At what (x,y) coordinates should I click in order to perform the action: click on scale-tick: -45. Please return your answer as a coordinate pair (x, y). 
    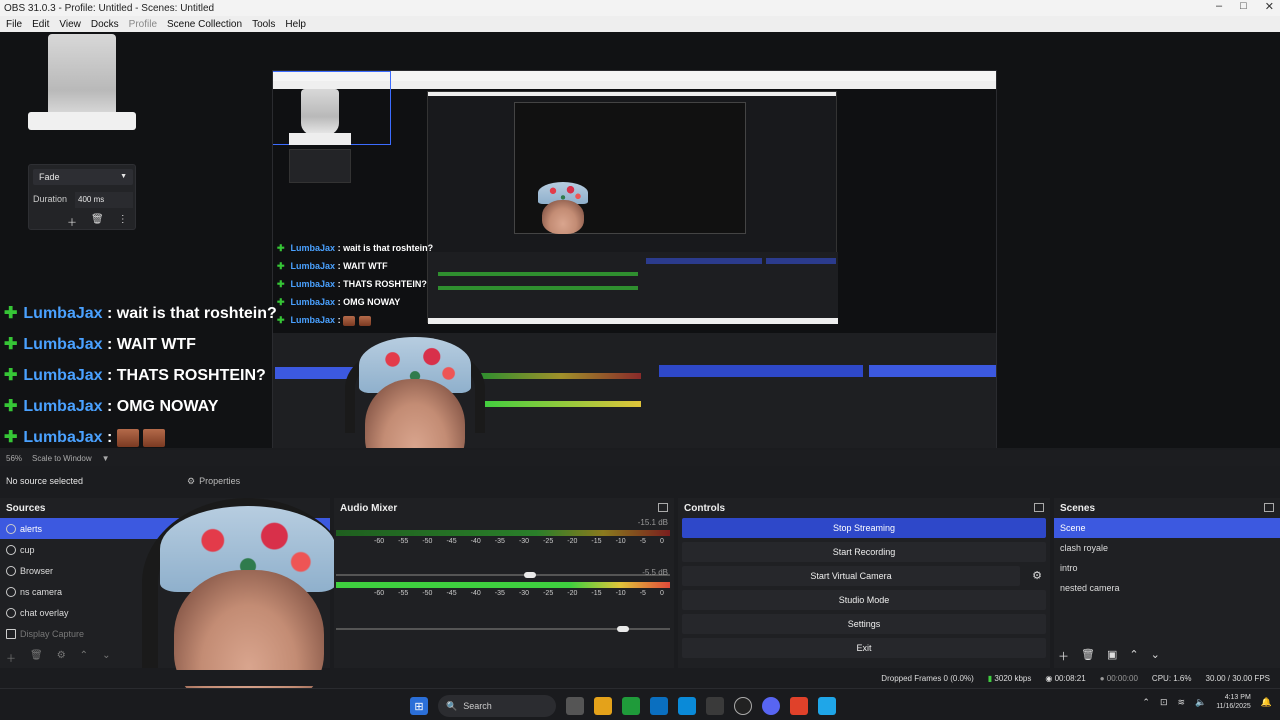
    Looking at the image, I should click on (451, 541).